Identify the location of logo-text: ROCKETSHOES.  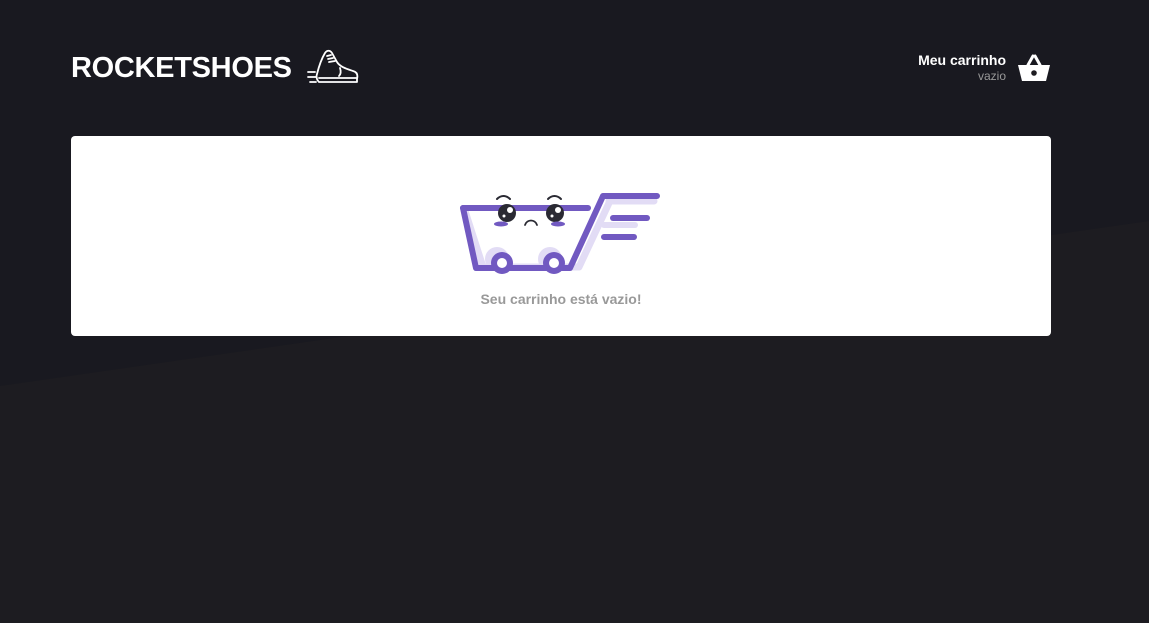
(181, 67).